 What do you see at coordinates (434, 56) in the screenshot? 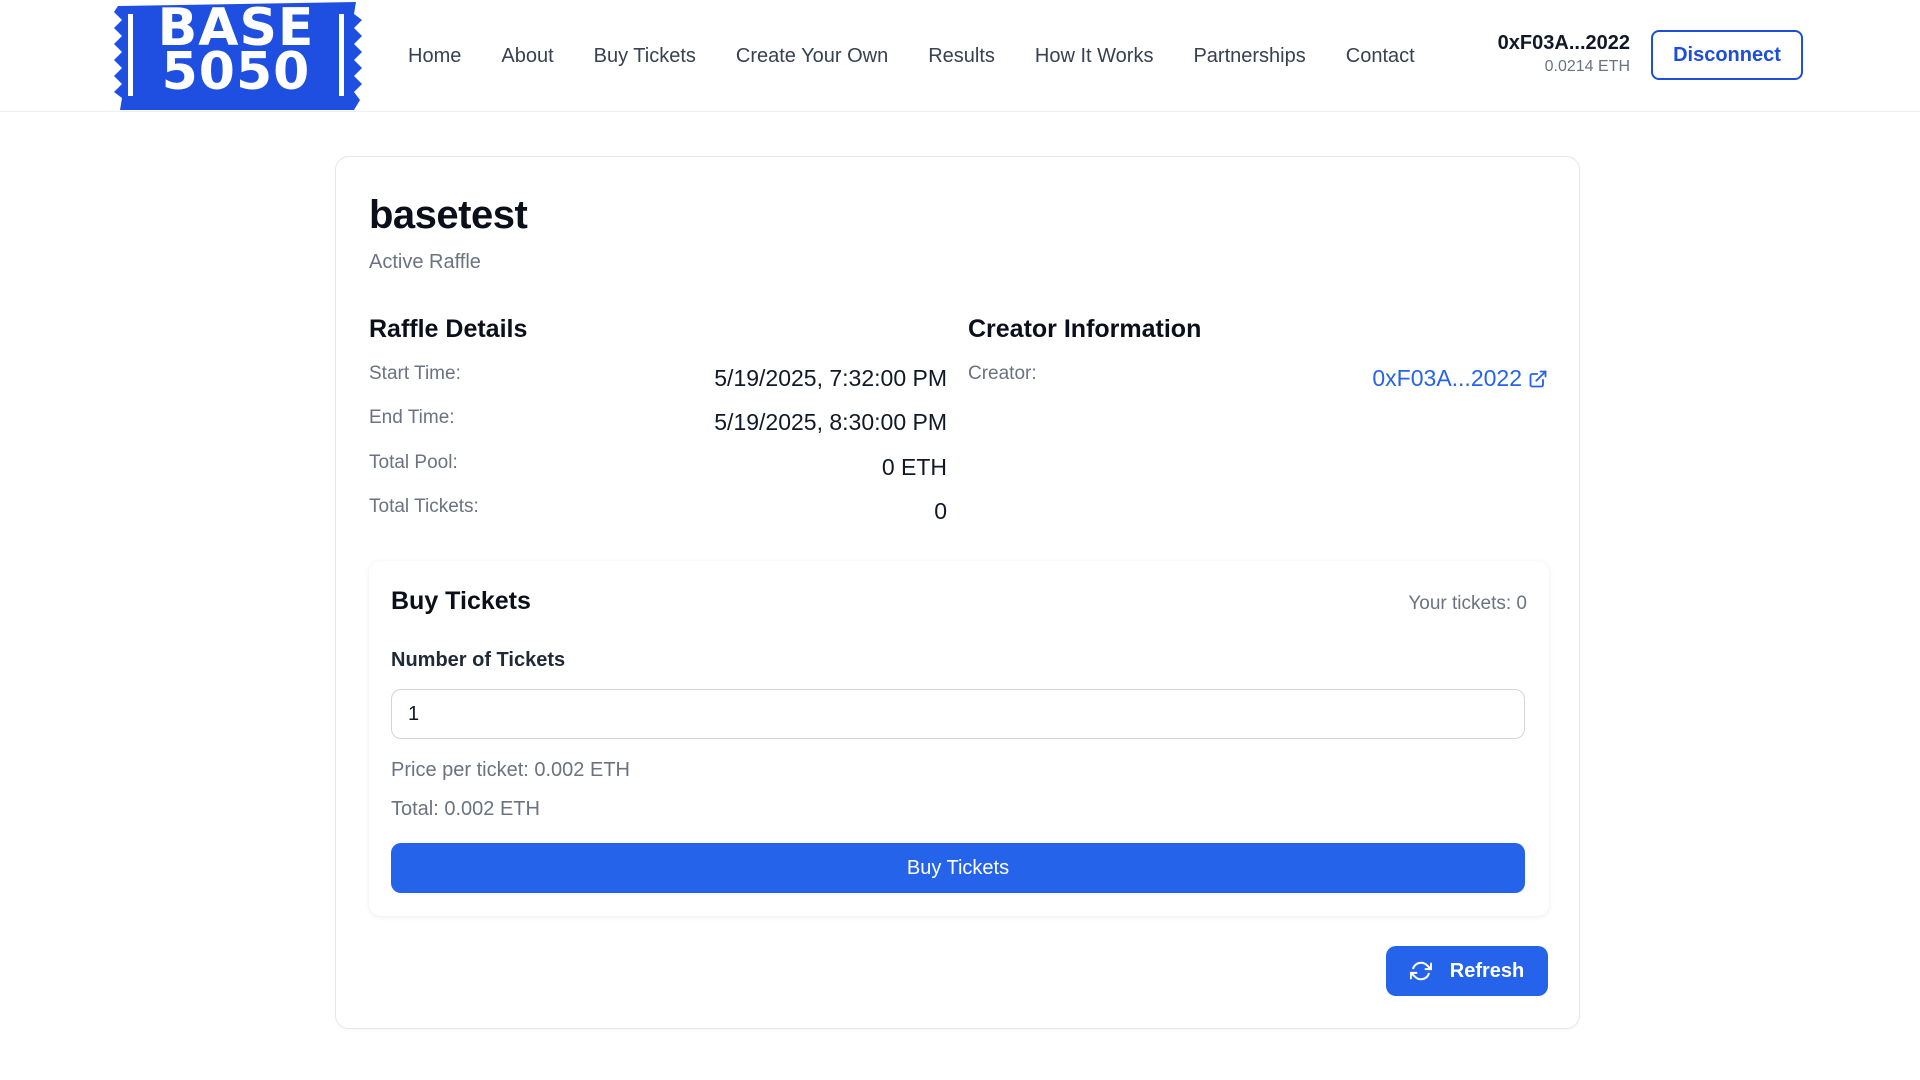
I see `nav-home: Home` at bounding box center [434, 56].